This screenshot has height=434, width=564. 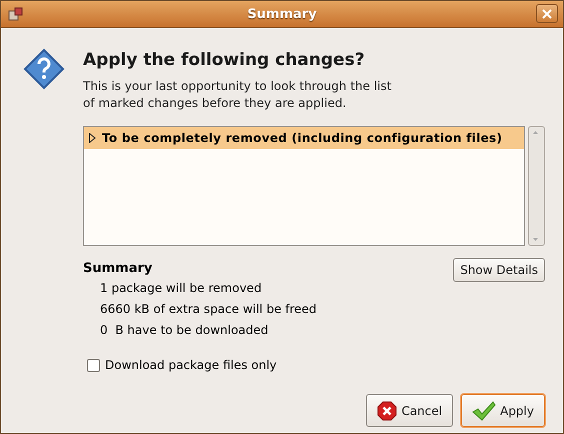 I want to click on window-title: Summary, so click(x=282, y=14).